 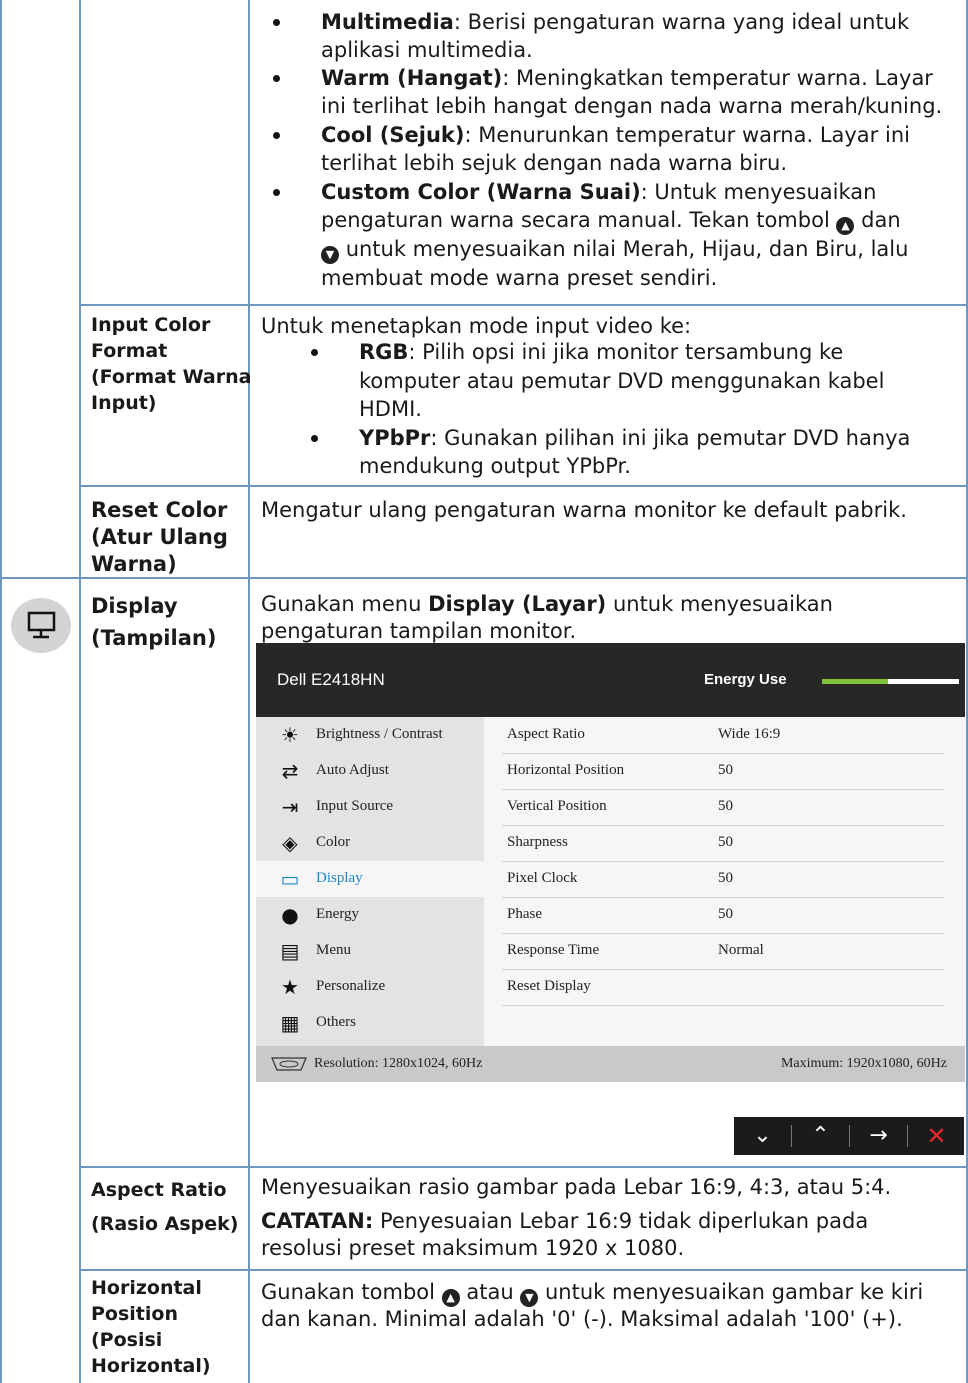 What do you see at coordinates (524, 914) in the screenshot?
I see `setting-label: Phase` at bounding box center [524, 914].